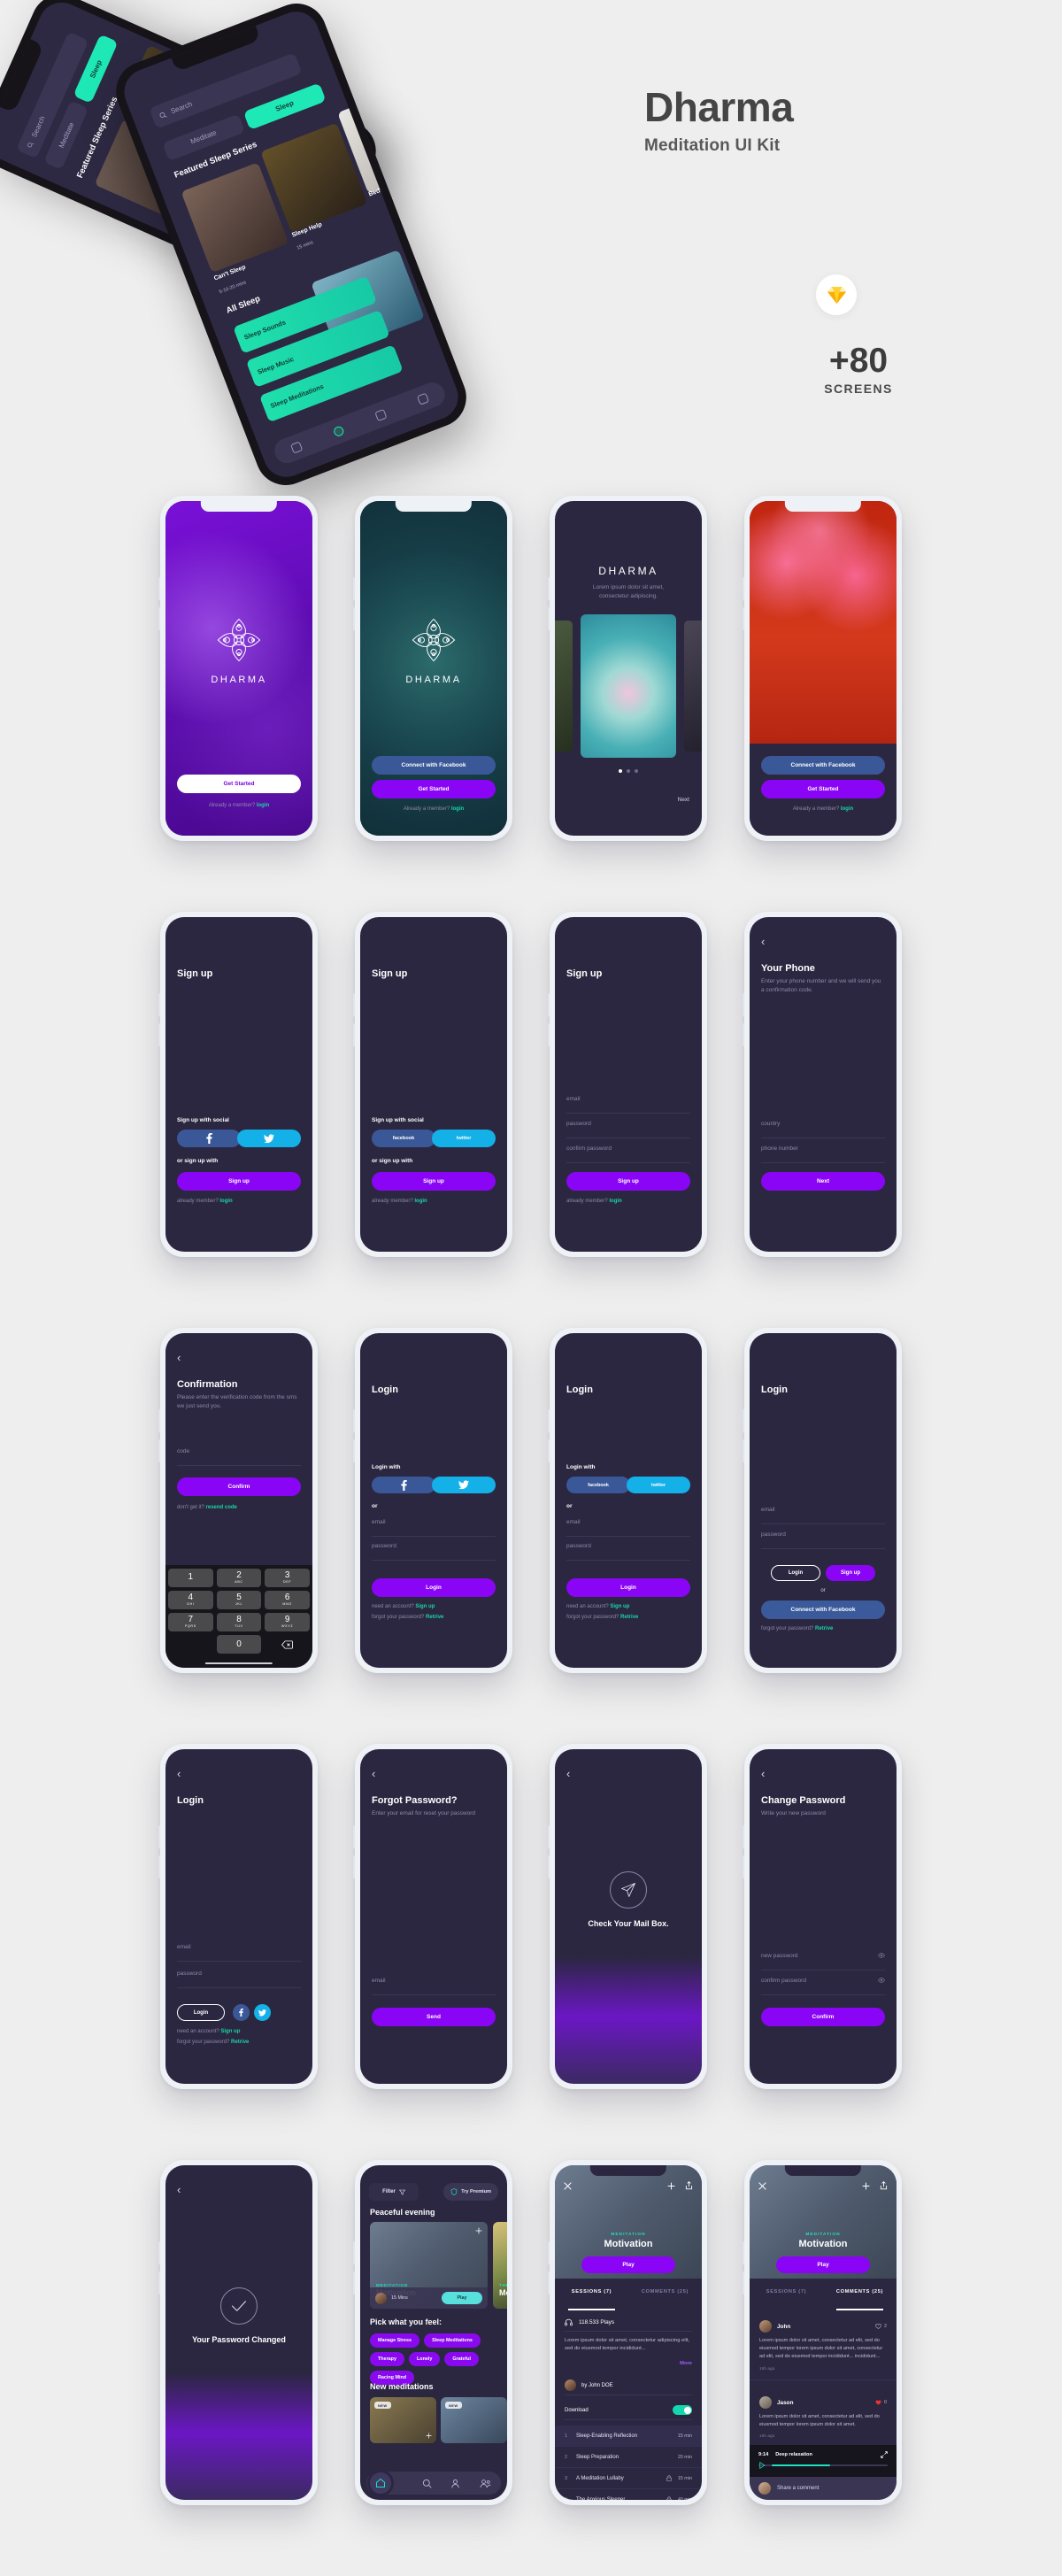 Image resolution: width=1062 pixels, height=2576 pixels. Describe the element at coordinates (470, 2192) in the screenshot. I see `try-premium-button: Try Premium` at that location.